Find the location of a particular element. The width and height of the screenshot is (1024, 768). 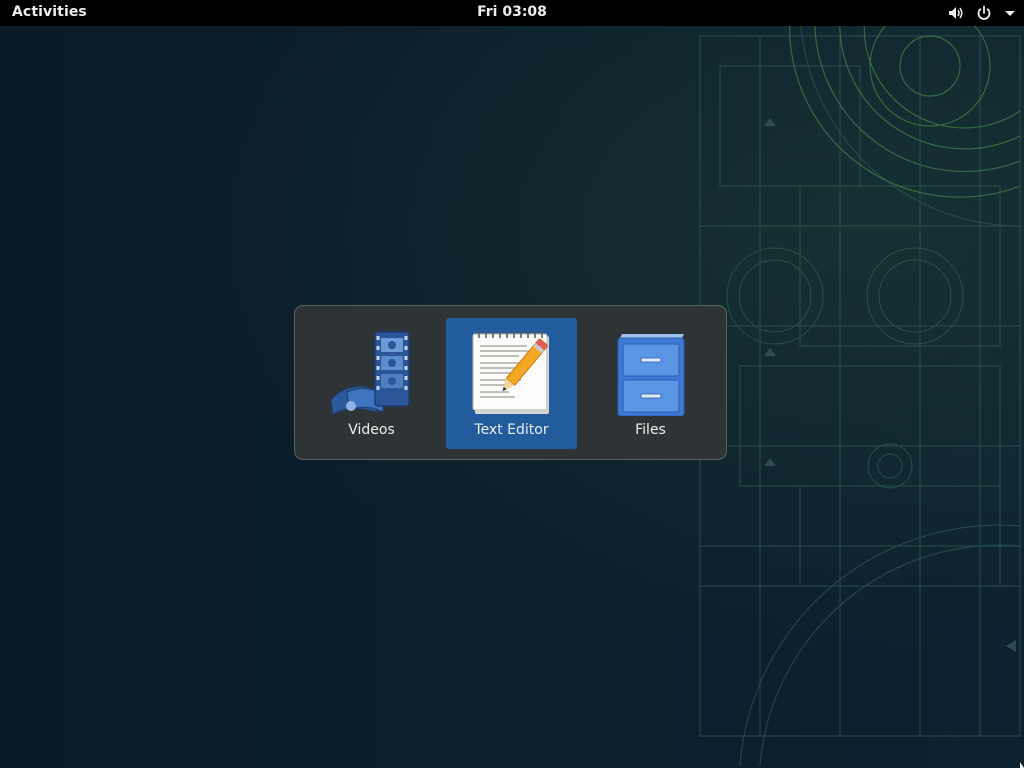

system-menu-button is located at coordinates (982, 13).